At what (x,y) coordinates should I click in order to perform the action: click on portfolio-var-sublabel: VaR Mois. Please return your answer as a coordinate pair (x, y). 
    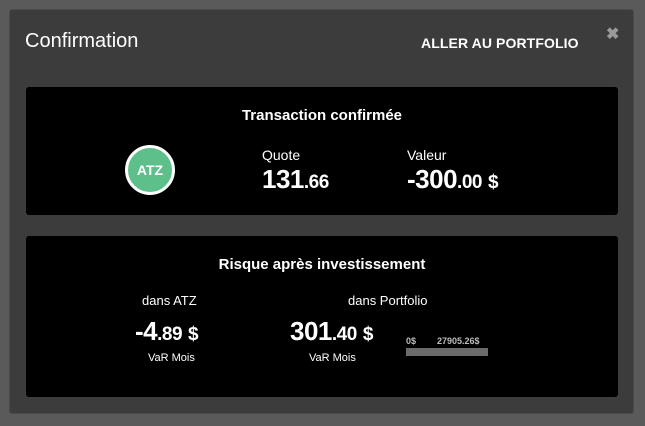
    Looking at the image, I should click on (332, 358).